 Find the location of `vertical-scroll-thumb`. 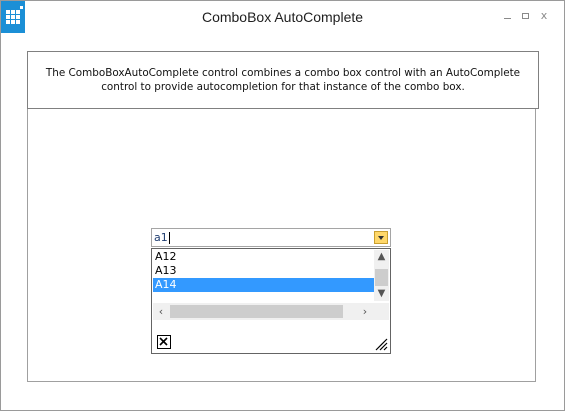

vertical-scroll-thumb is located at coordinates (381, 277).